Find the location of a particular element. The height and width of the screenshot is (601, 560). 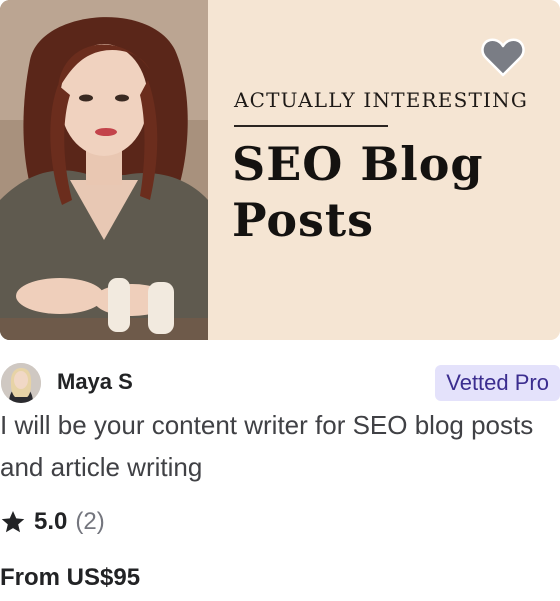

vetted-pro-badge: Vetted Pro is located at coordinates (497, 383).